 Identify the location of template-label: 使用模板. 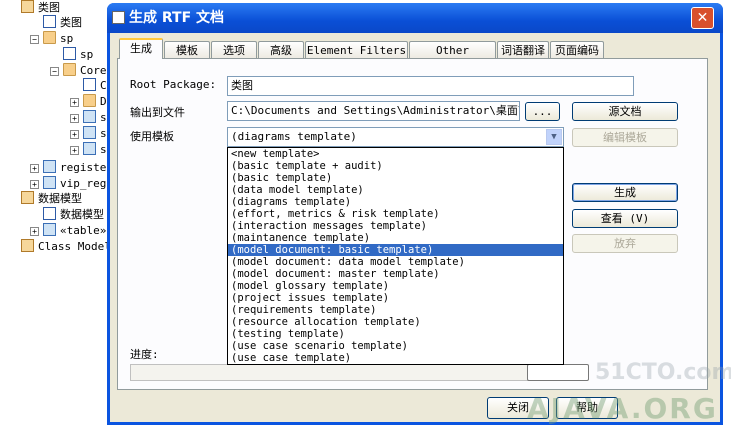
(152, 136).